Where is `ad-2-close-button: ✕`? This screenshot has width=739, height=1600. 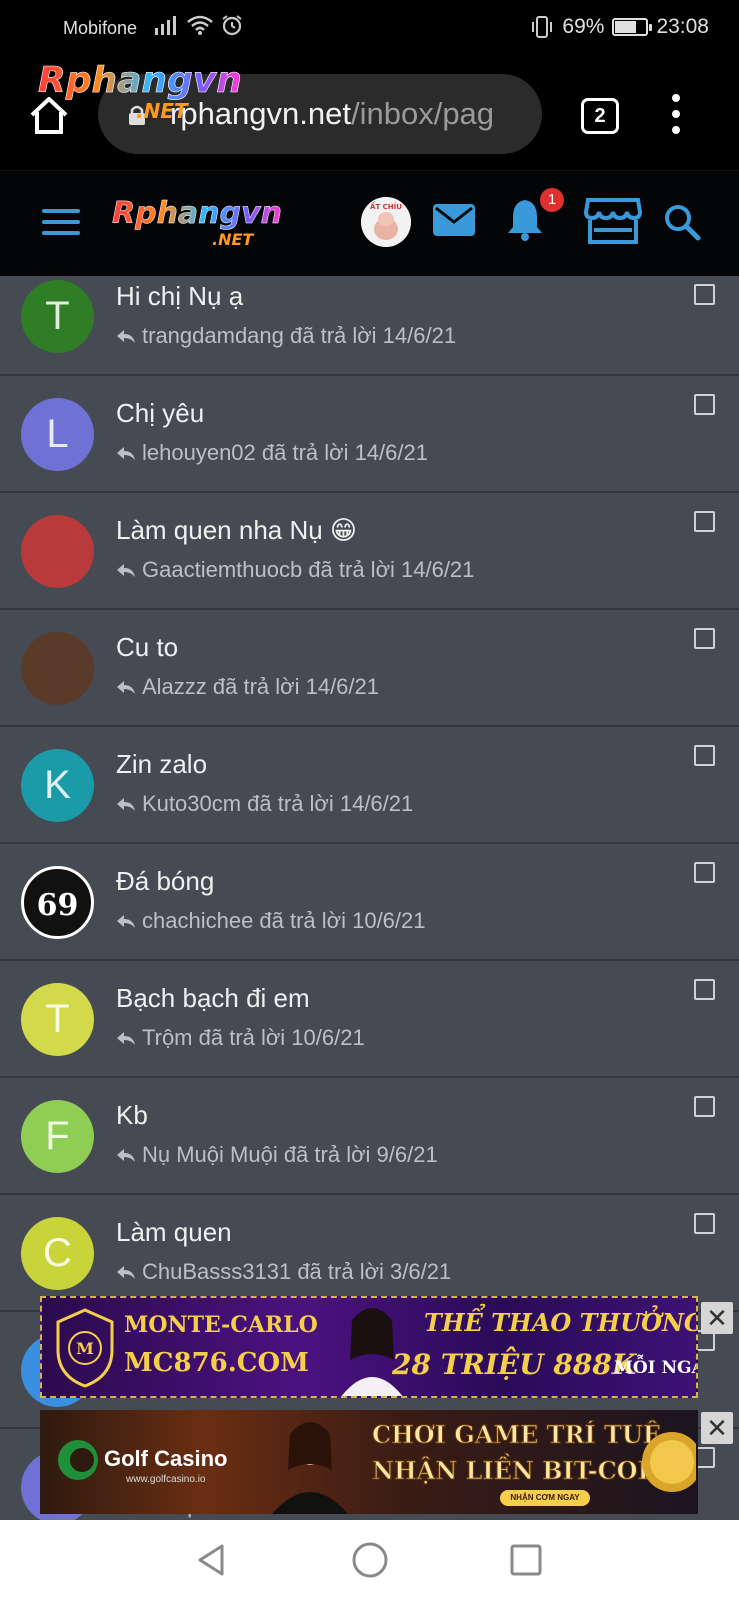 ad-2-close-button: ✕ is located at coordinates (717, 1428).